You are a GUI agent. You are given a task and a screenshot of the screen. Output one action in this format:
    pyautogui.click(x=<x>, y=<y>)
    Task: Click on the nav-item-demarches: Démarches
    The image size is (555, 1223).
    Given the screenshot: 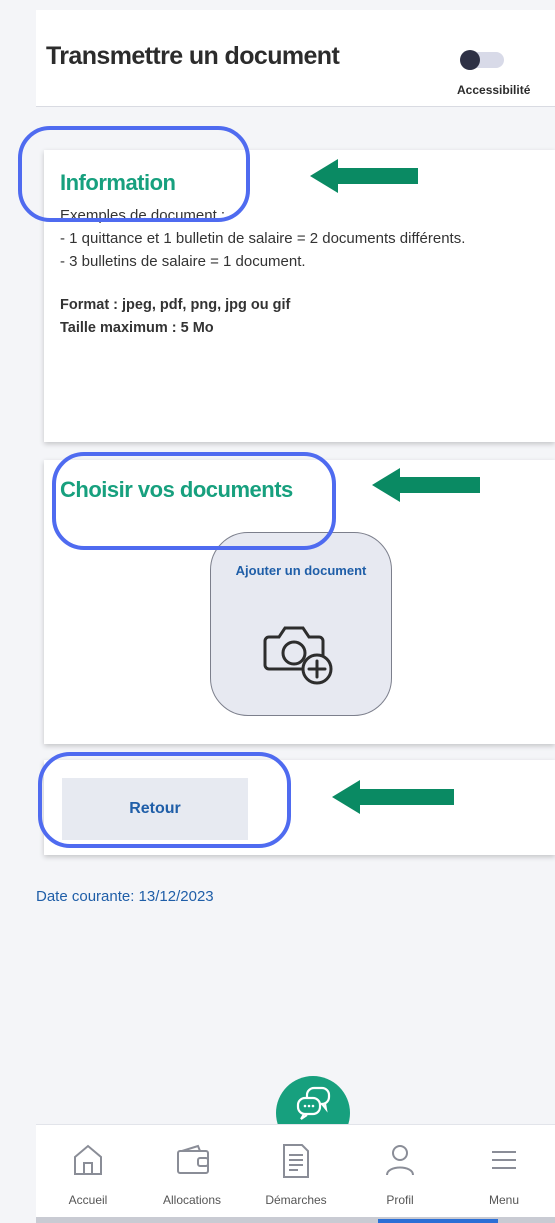 What is the action you would take?
    pyautogui.click(x=296, y=1171)
    